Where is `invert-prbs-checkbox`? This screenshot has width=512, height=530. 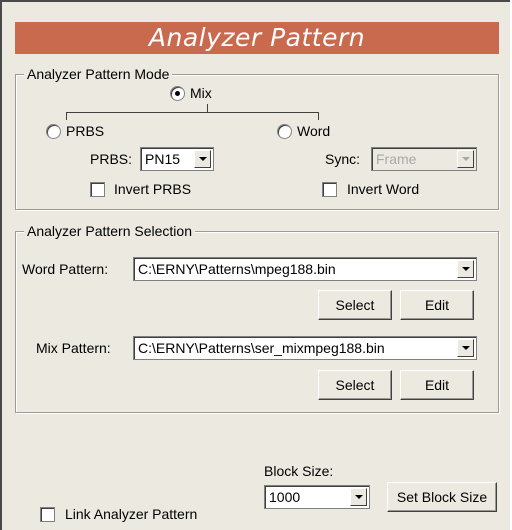
invert-prbs-checkbox is located at coordinates (97, 189).